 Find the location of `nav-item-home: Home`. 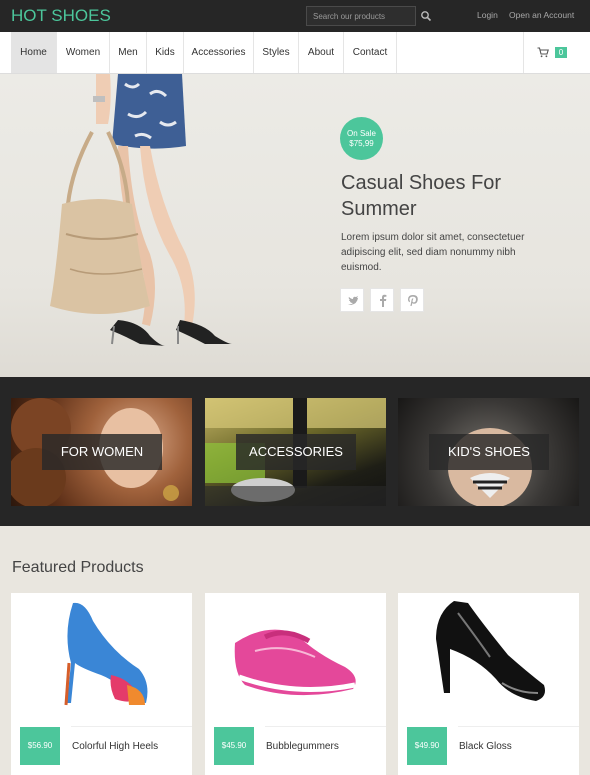

nav-item-home: Home is located at coordinates (34, 52).